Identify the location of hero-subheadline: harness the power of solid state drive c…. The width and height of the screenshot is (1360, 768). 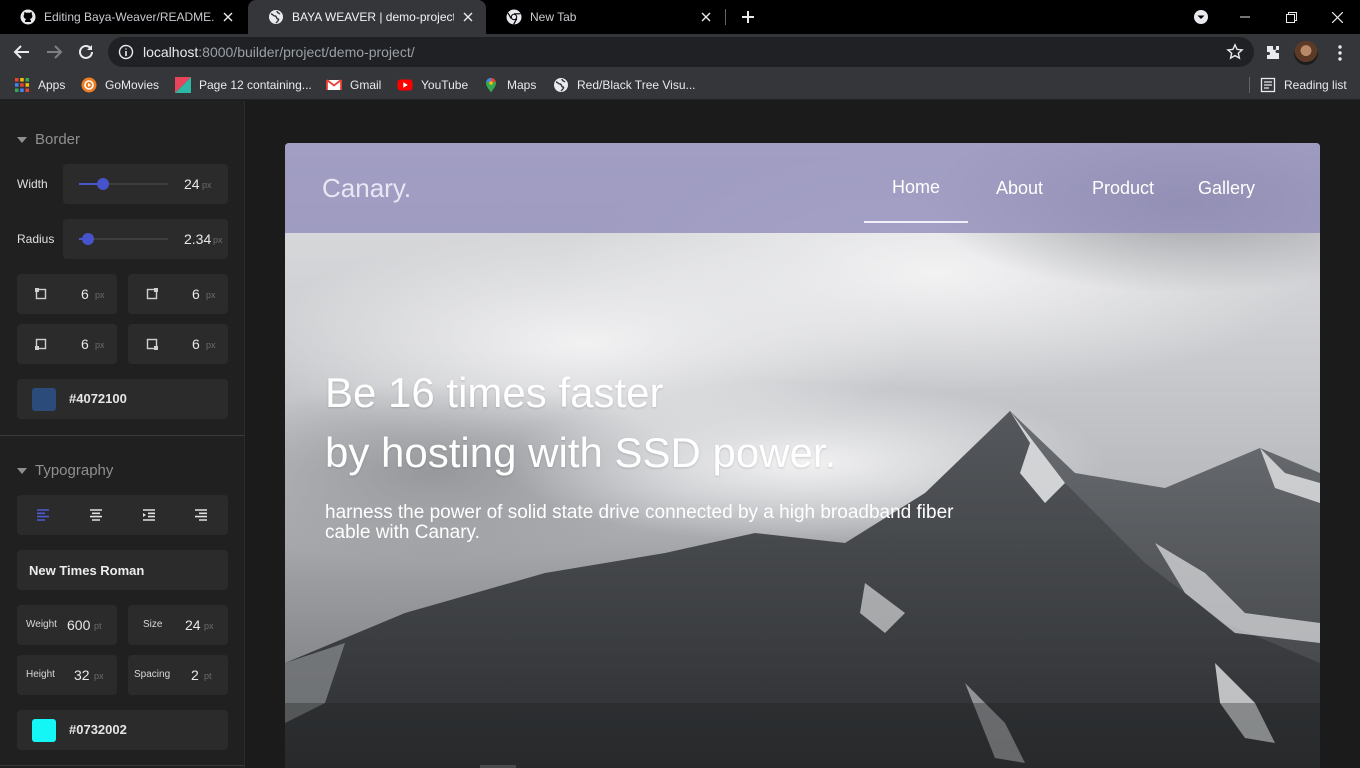
(645, 523).